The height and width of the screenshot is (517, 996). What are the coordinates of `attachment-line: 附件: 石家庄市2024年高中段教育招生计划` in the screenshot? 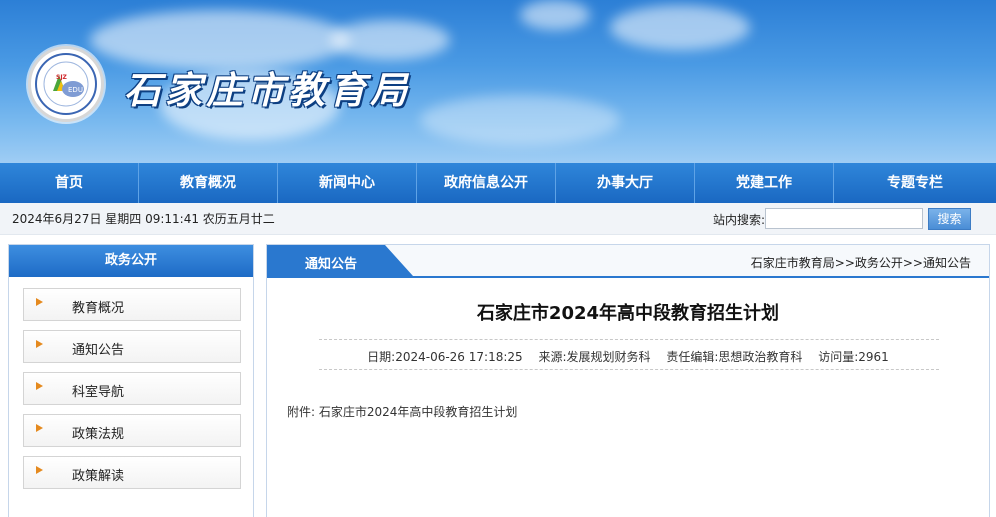 It's located at (402, 411).